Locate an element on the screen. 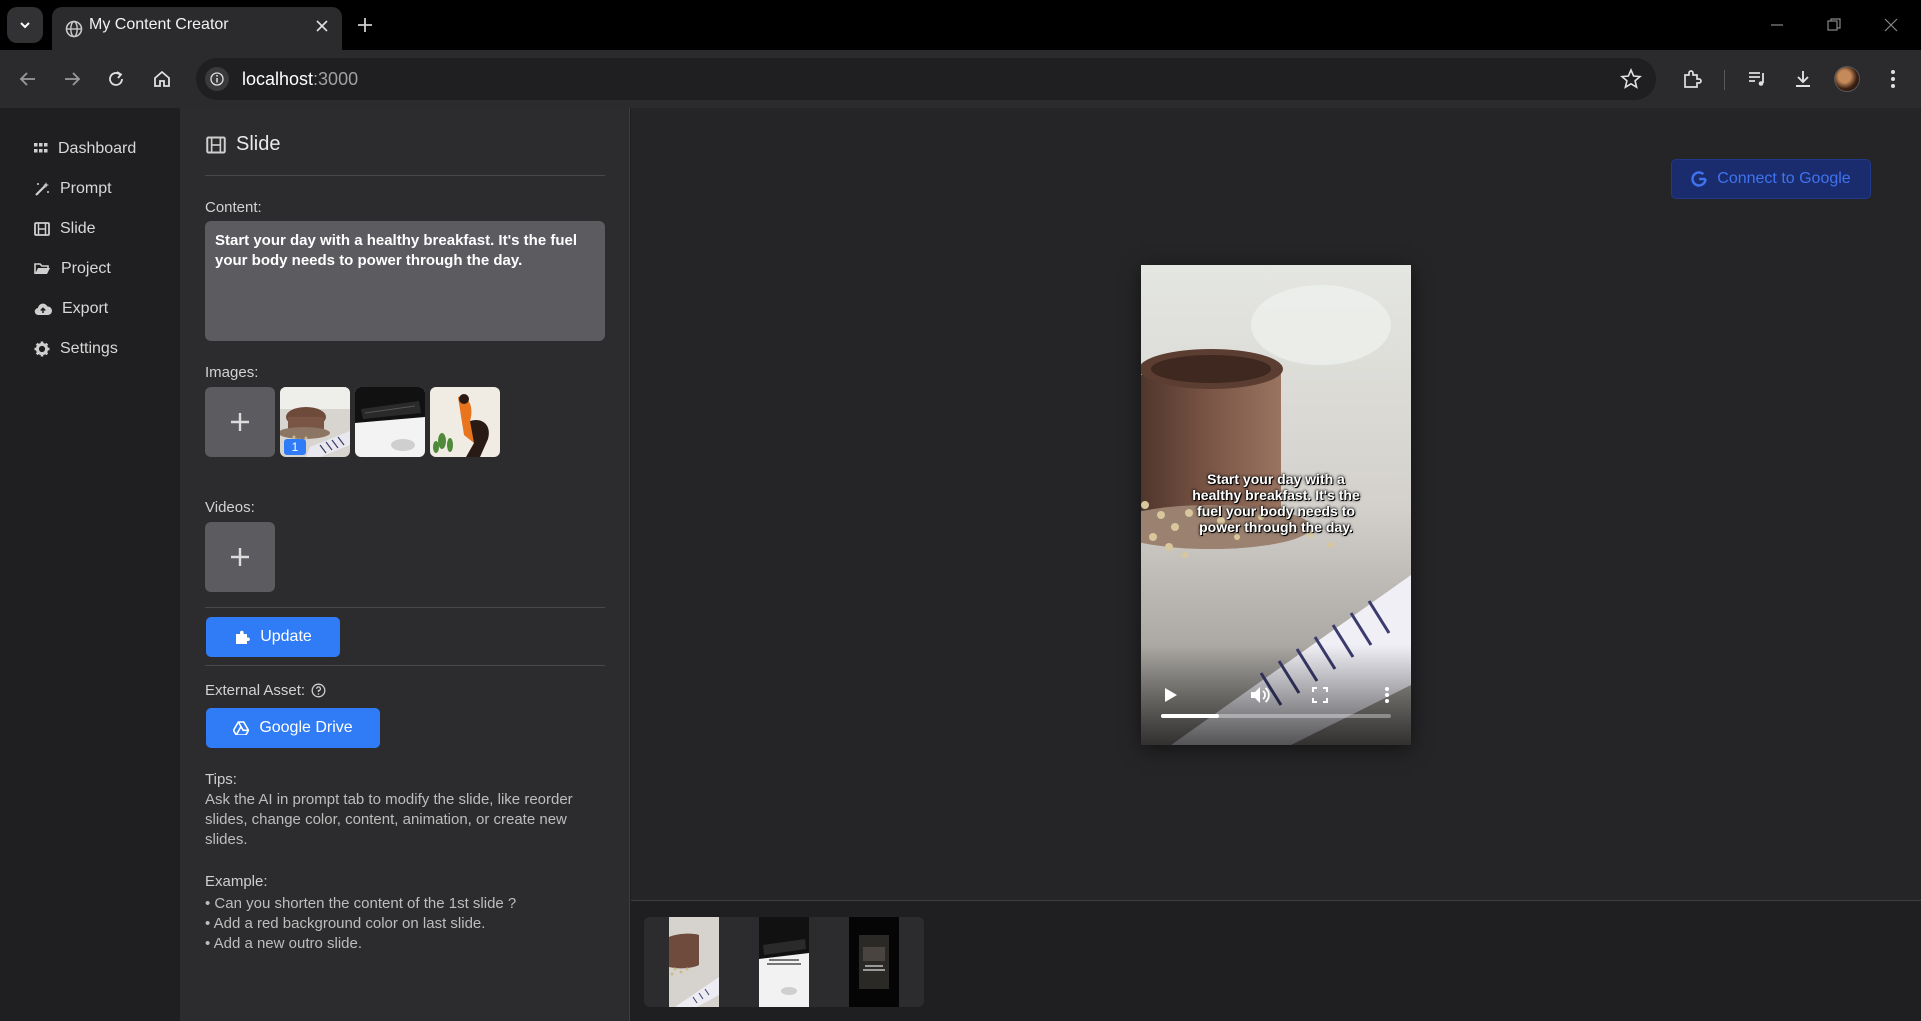 The image size is (1921, 1021). url-port: :3000 is located at coordinates (336, 79).